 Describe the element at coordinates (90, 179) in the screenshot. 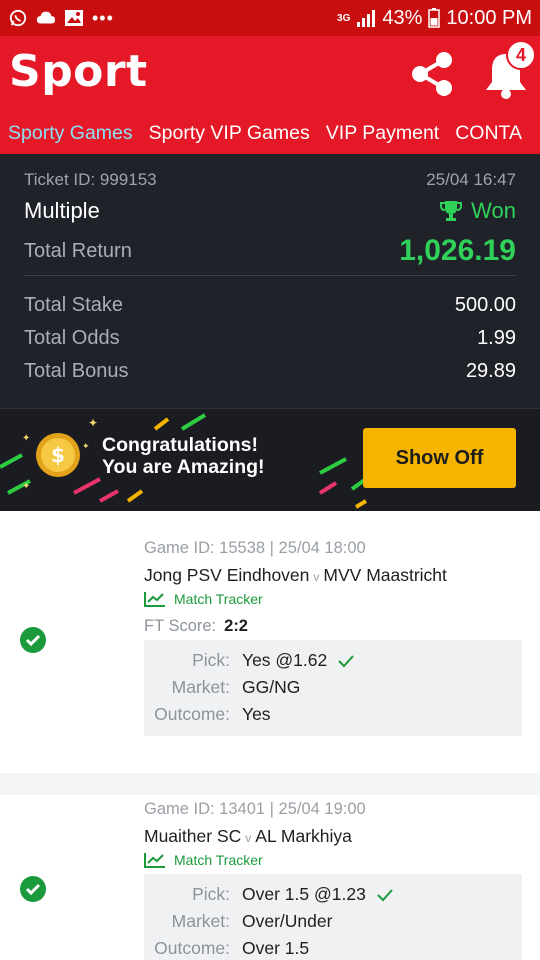

I see `ticket-id: Ticket ID: 999153` at that location.